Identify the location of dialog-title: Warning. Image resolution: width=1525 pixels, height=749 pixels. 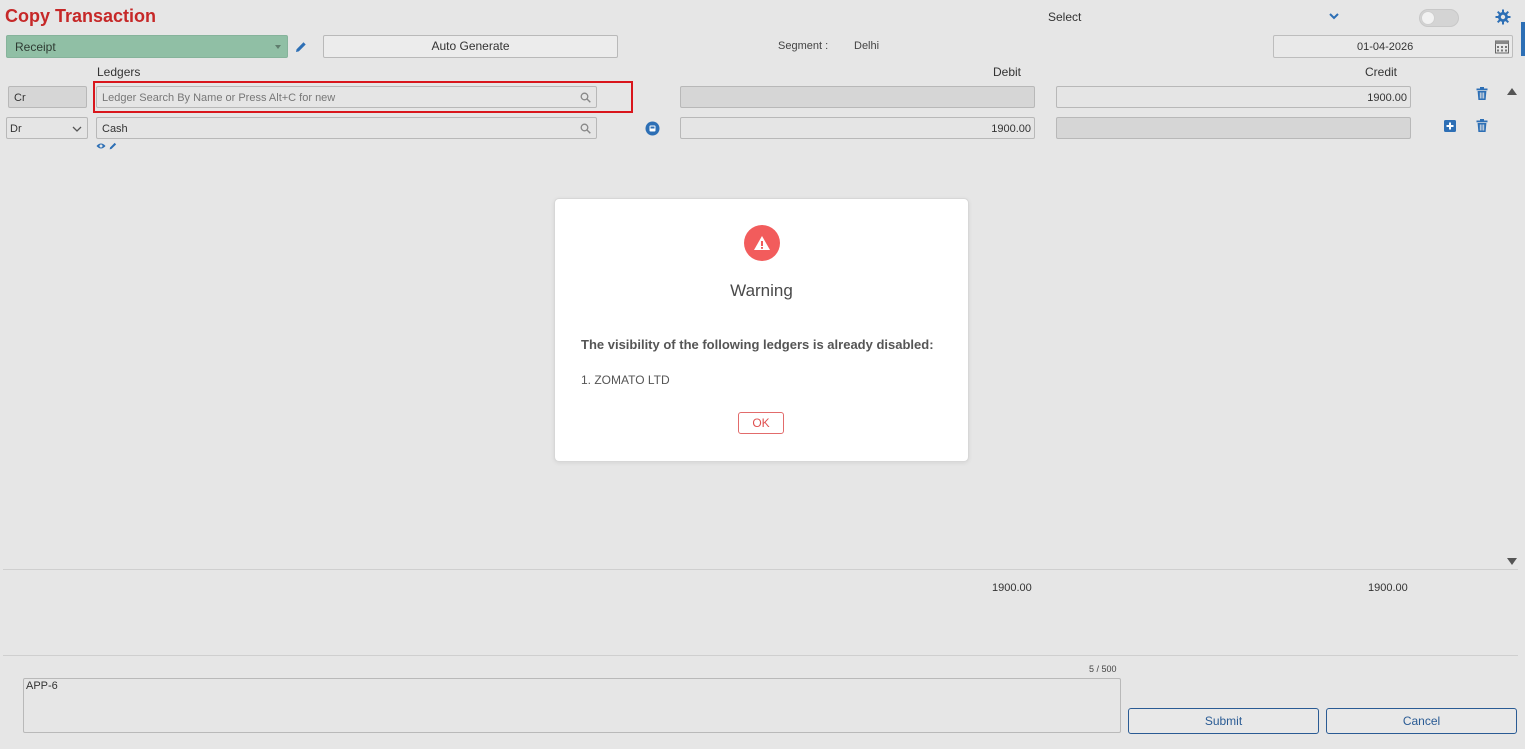
(761, 290).